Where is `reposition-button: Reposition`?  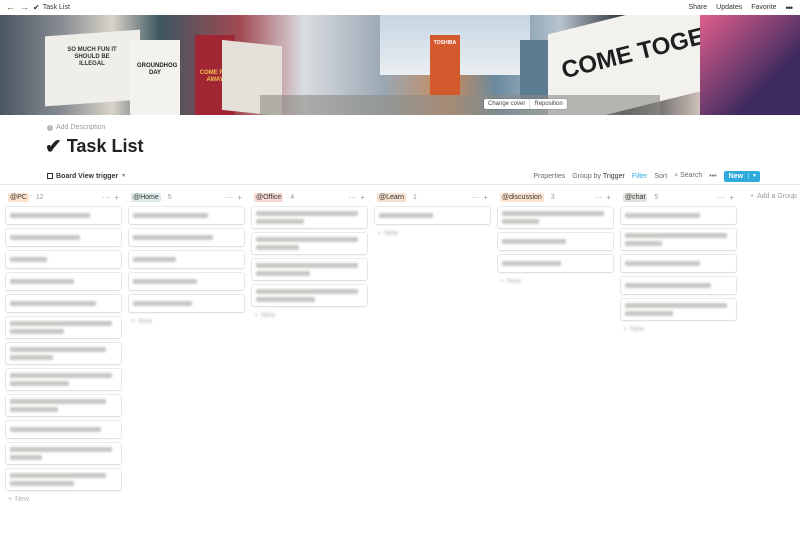
reposition-button: Reposition is located at coordinates (547, 104).